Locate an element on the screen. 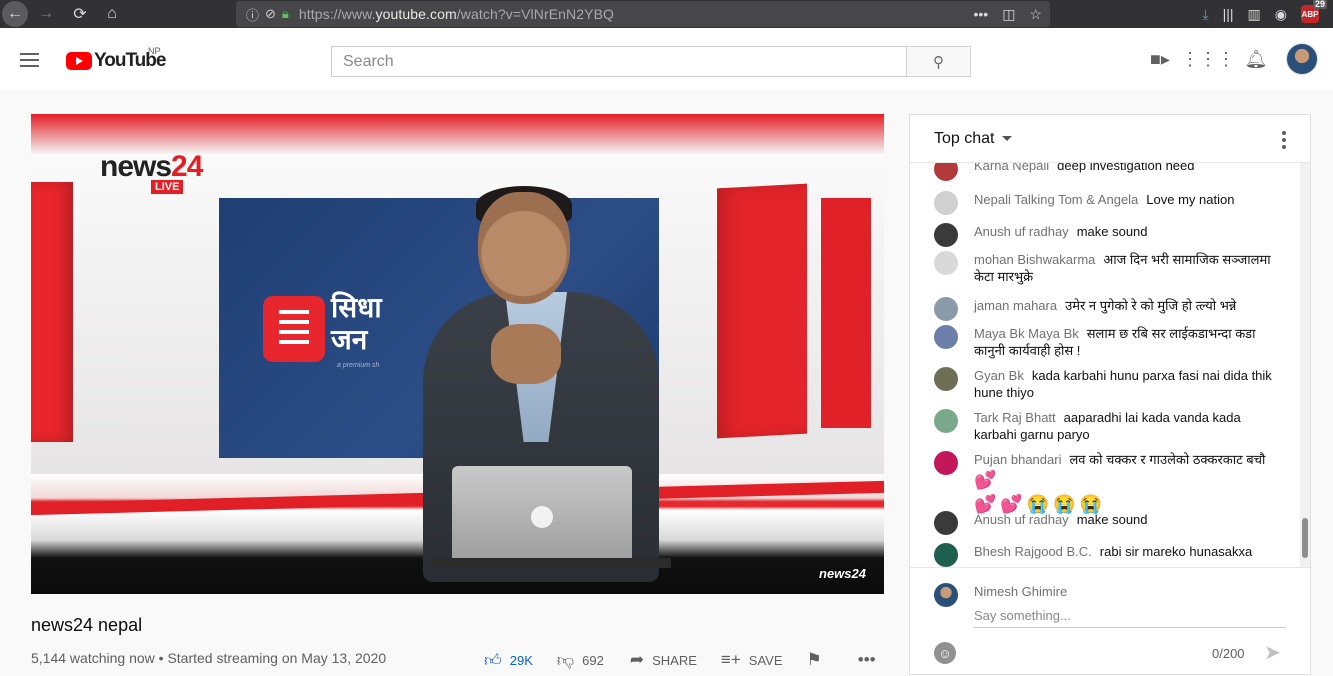  studio-red-panel-far-right is located at coordinates (846, 313).